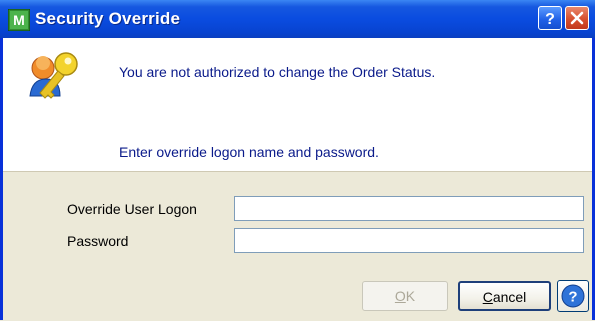 The width and height of the screenshot is (595, 321). I want to click on question-icon: ?, so click(550, 19).